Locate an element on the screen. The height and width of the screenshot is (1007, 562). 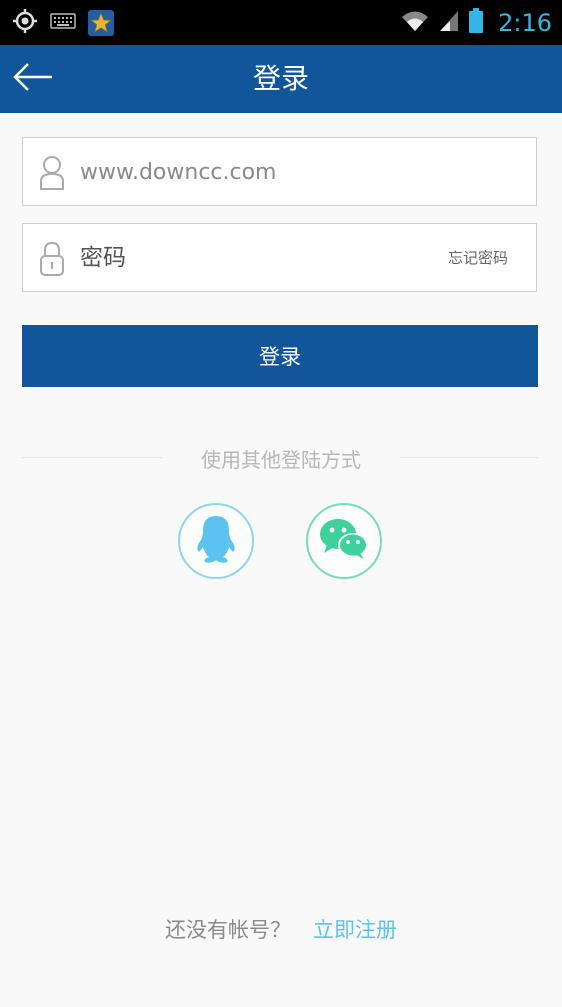
login-button: 登录 is located at coordinates (280, 356).